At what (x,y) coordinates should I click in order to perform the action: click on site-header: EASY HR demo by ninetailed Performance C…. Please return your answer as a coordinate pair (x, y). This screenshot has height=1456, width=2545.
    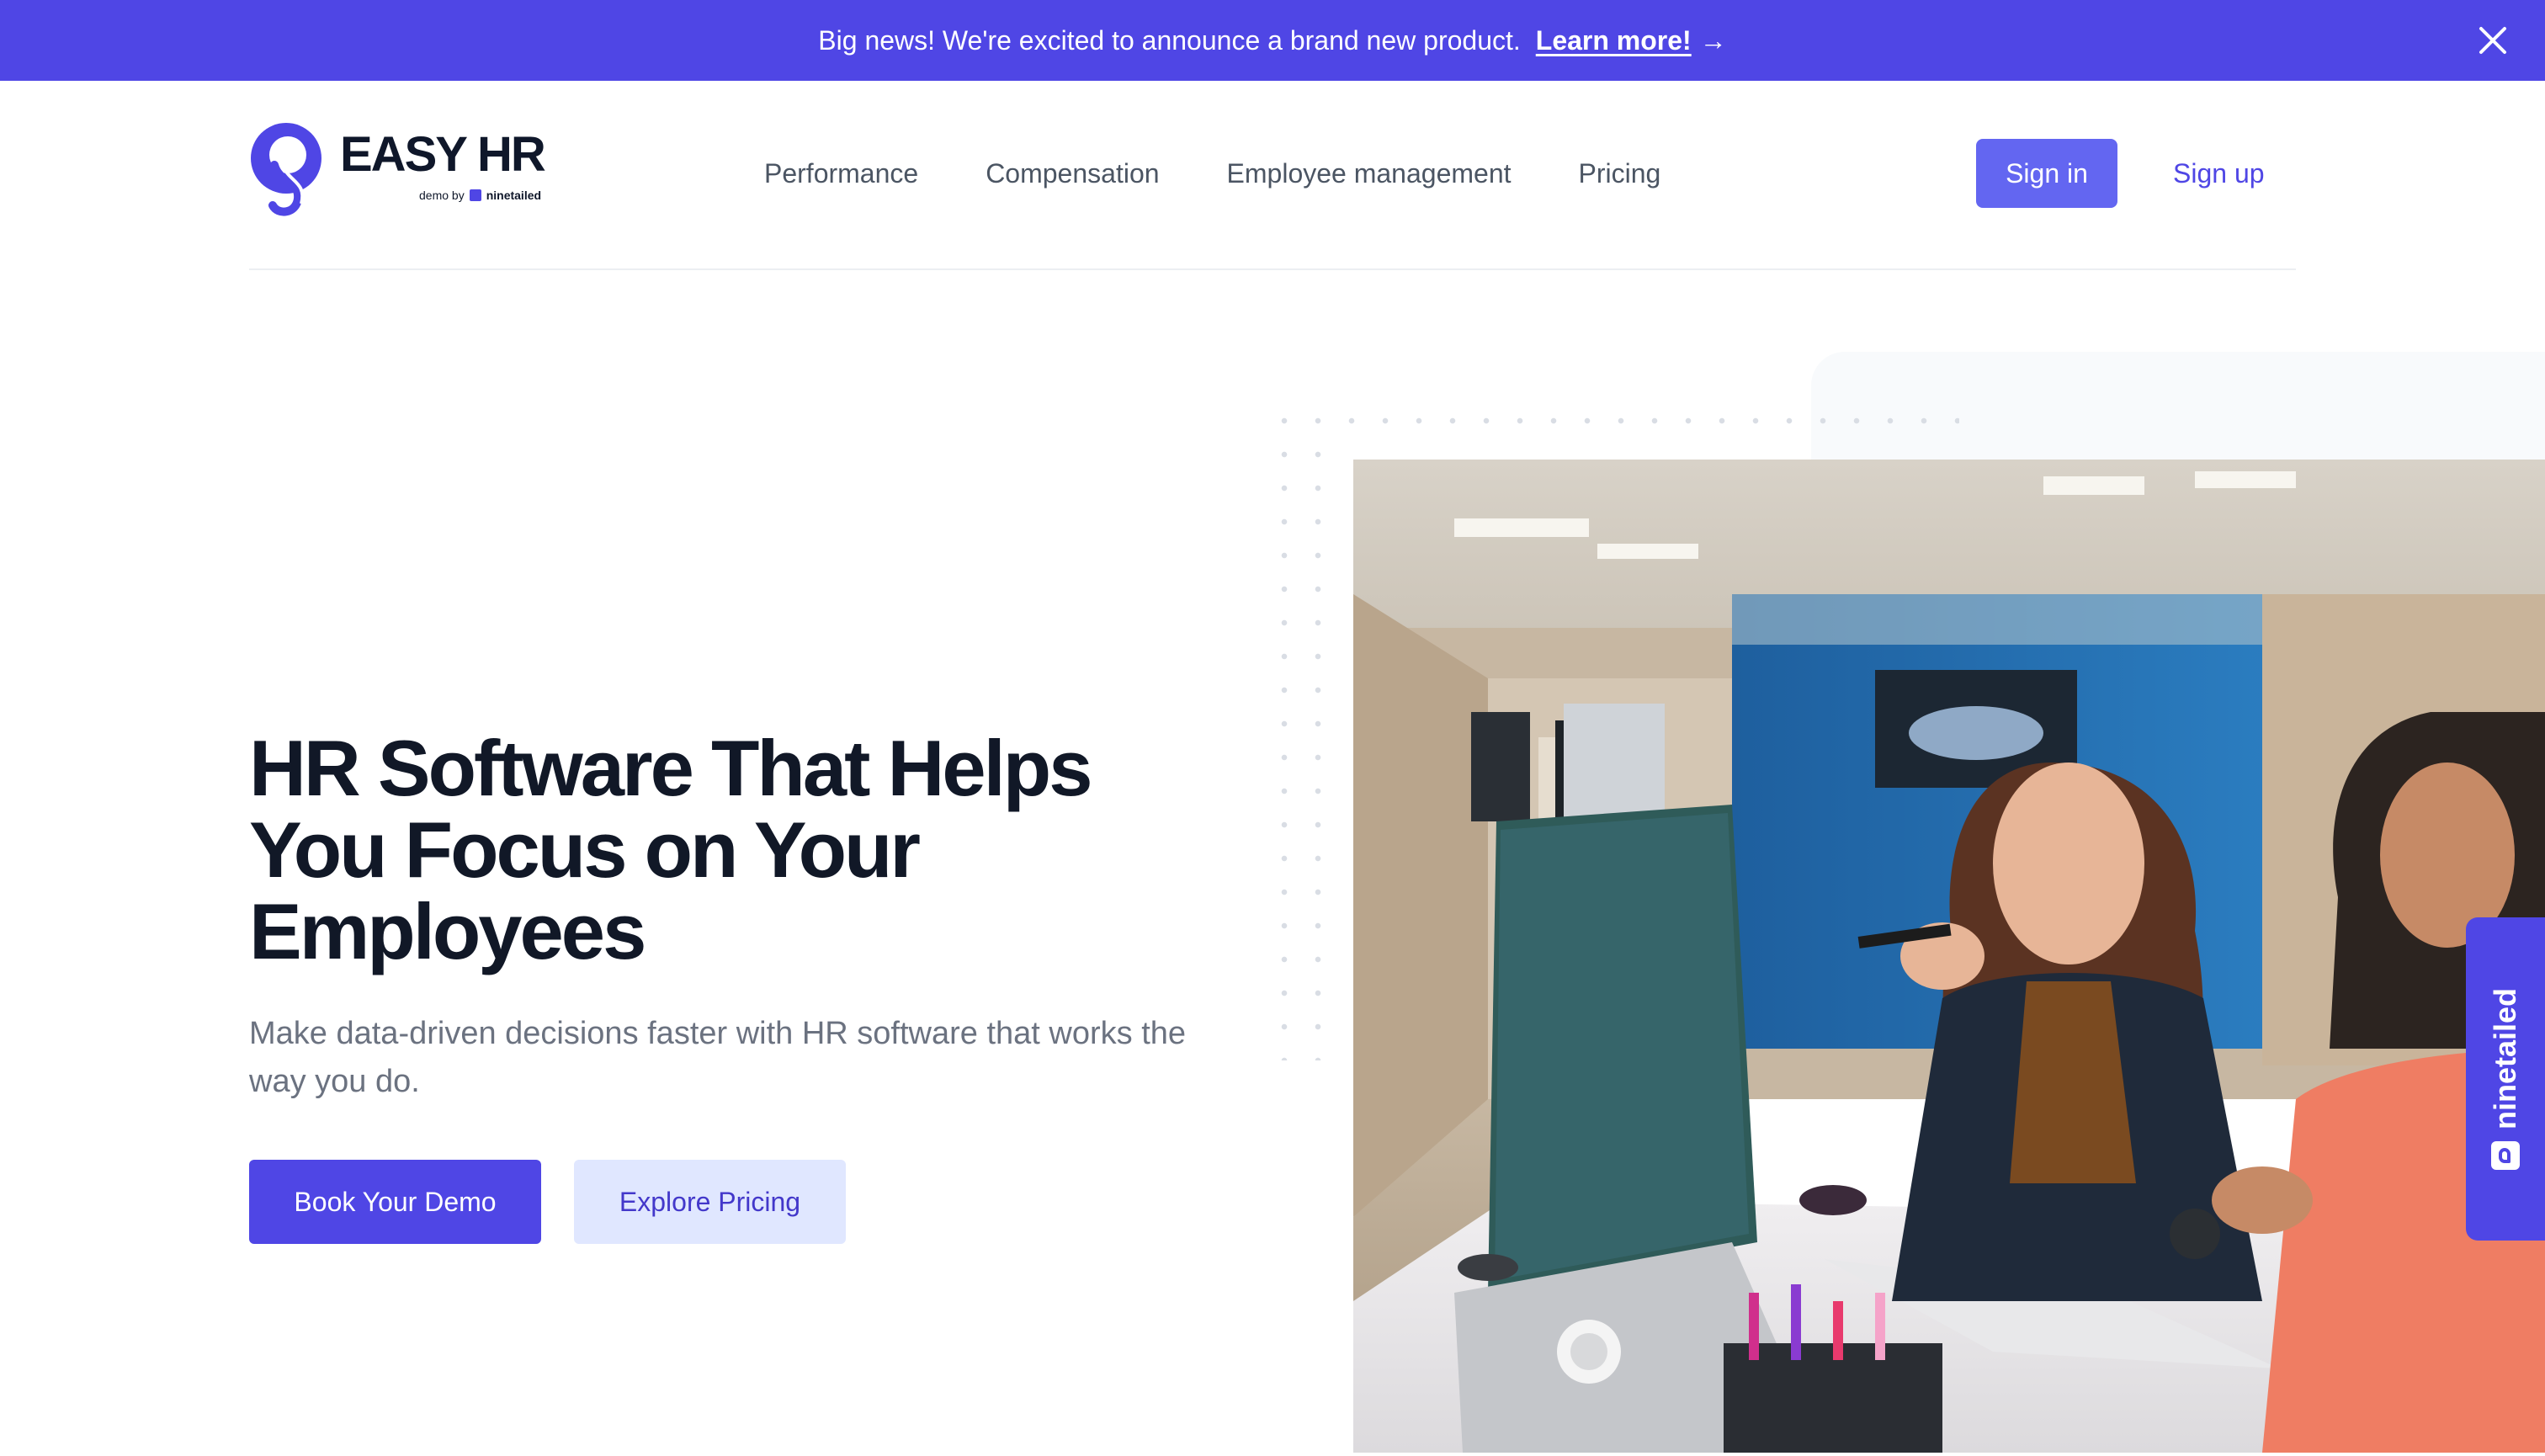
    Looking at the image, I should click on (1273, 175).